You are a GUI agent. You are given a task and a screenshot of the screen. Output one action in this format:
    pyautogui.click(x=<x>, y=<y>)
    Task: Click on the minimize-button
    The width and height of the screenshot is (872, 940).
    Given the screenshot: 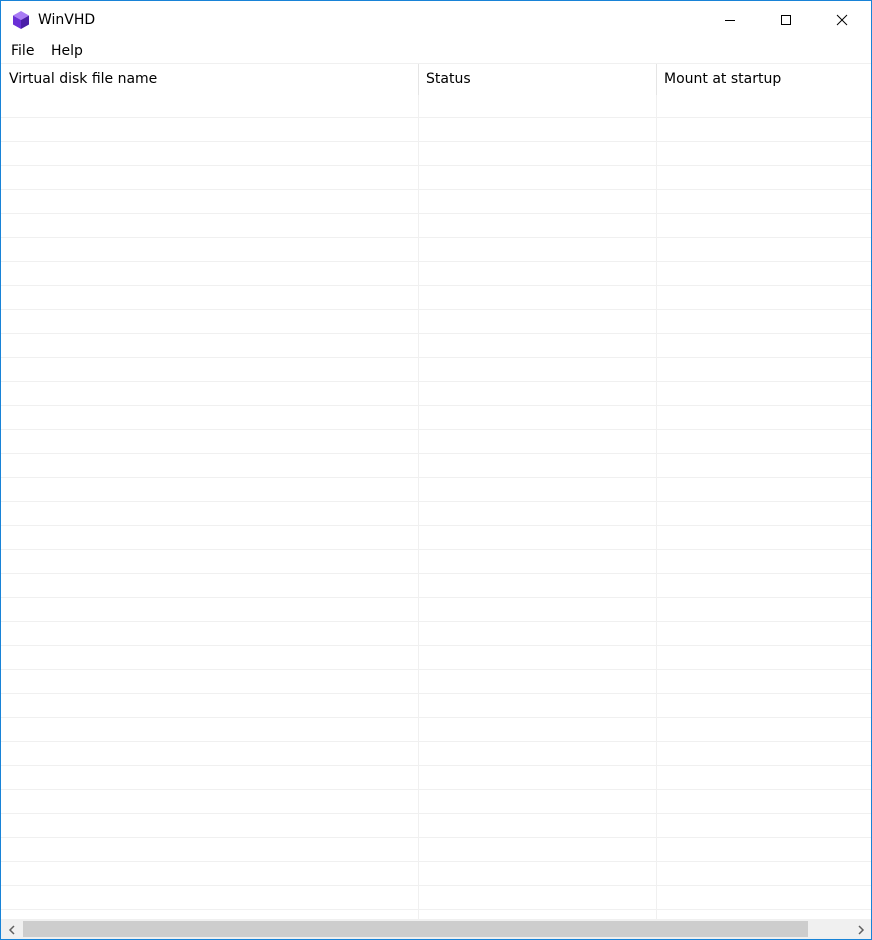 What is the action you would take?
    pyautogui.click(x=730, y=20)
    